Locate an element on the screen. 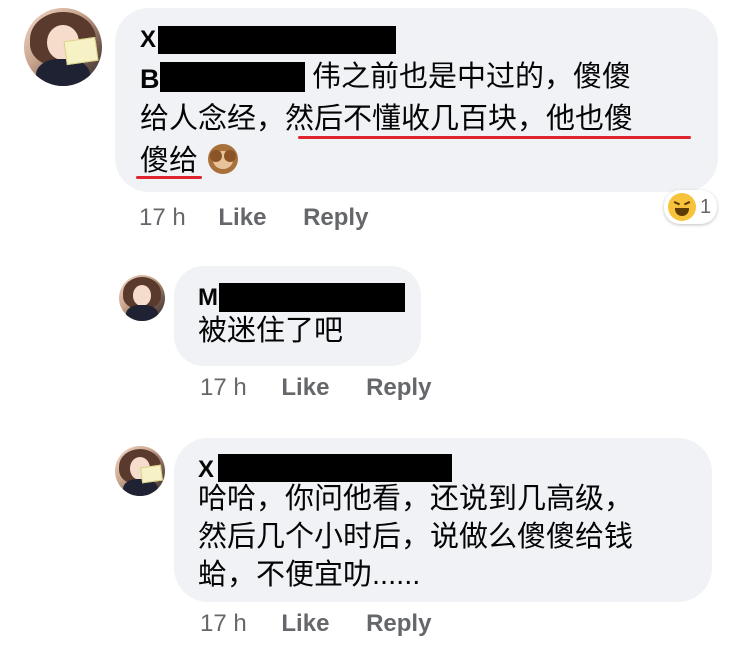  reaction-count: 1 is located at coordinates (706, 206).